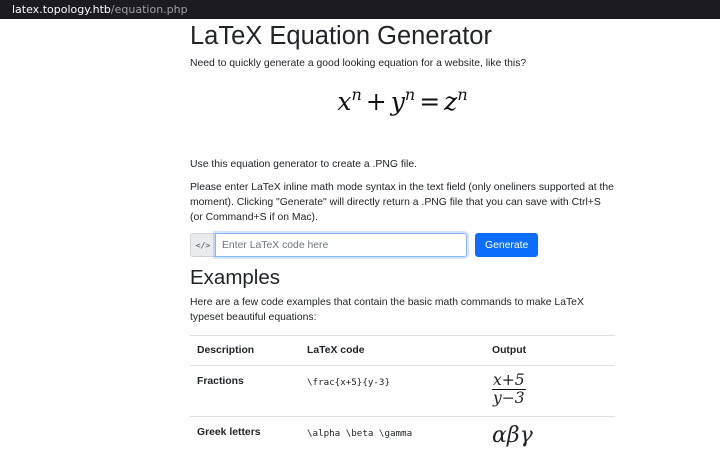 The image size is (720, 455). I want to click on table-header-row: Description LaTeX code Output, so click(402, 350).